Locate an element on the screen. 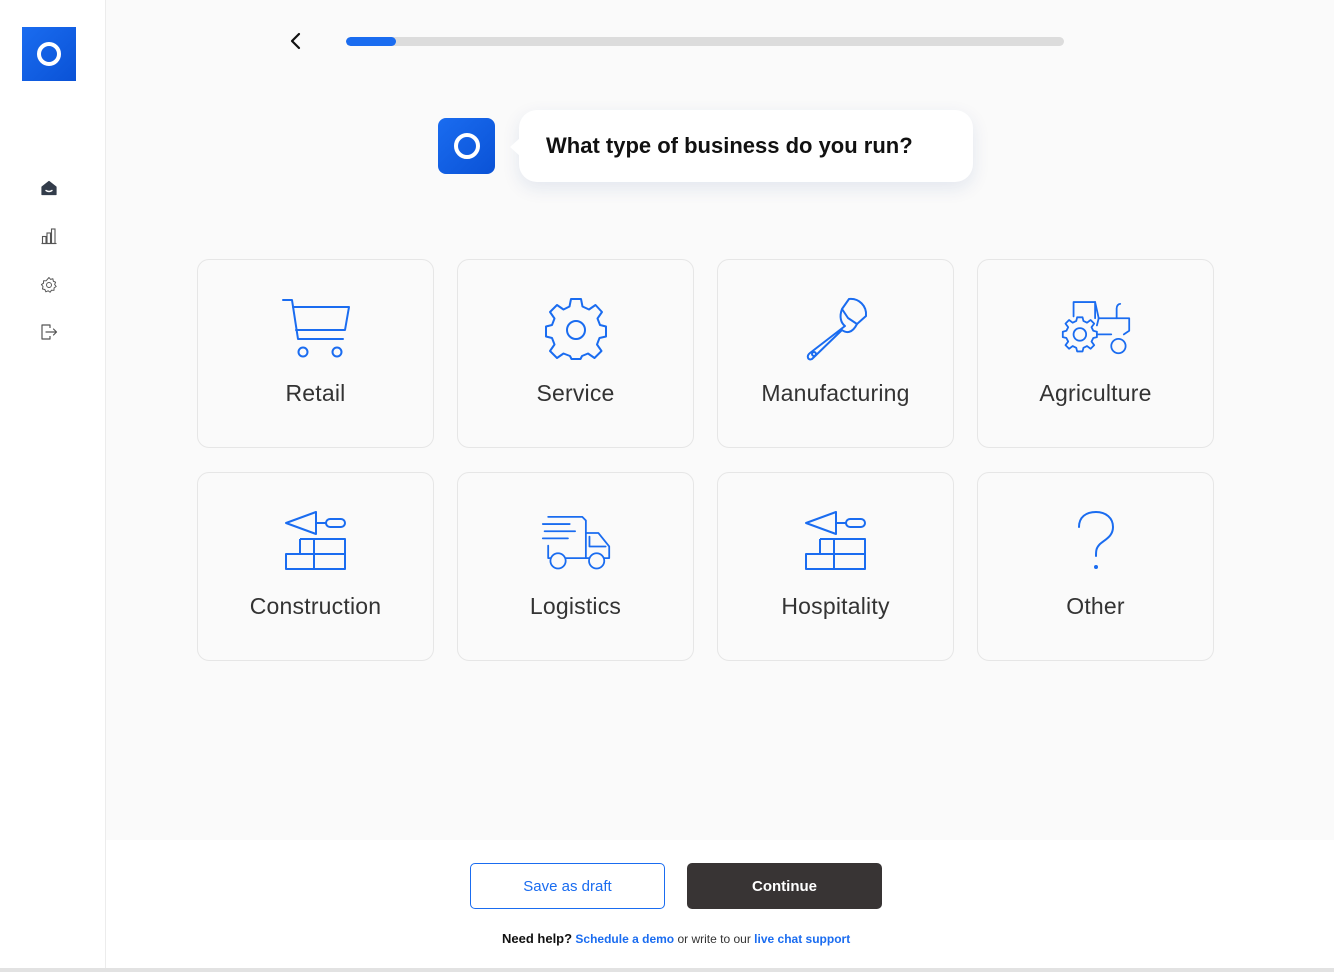 This screenshot has width=1334, height=972. progress-bar is located at coordinates (705, 41).